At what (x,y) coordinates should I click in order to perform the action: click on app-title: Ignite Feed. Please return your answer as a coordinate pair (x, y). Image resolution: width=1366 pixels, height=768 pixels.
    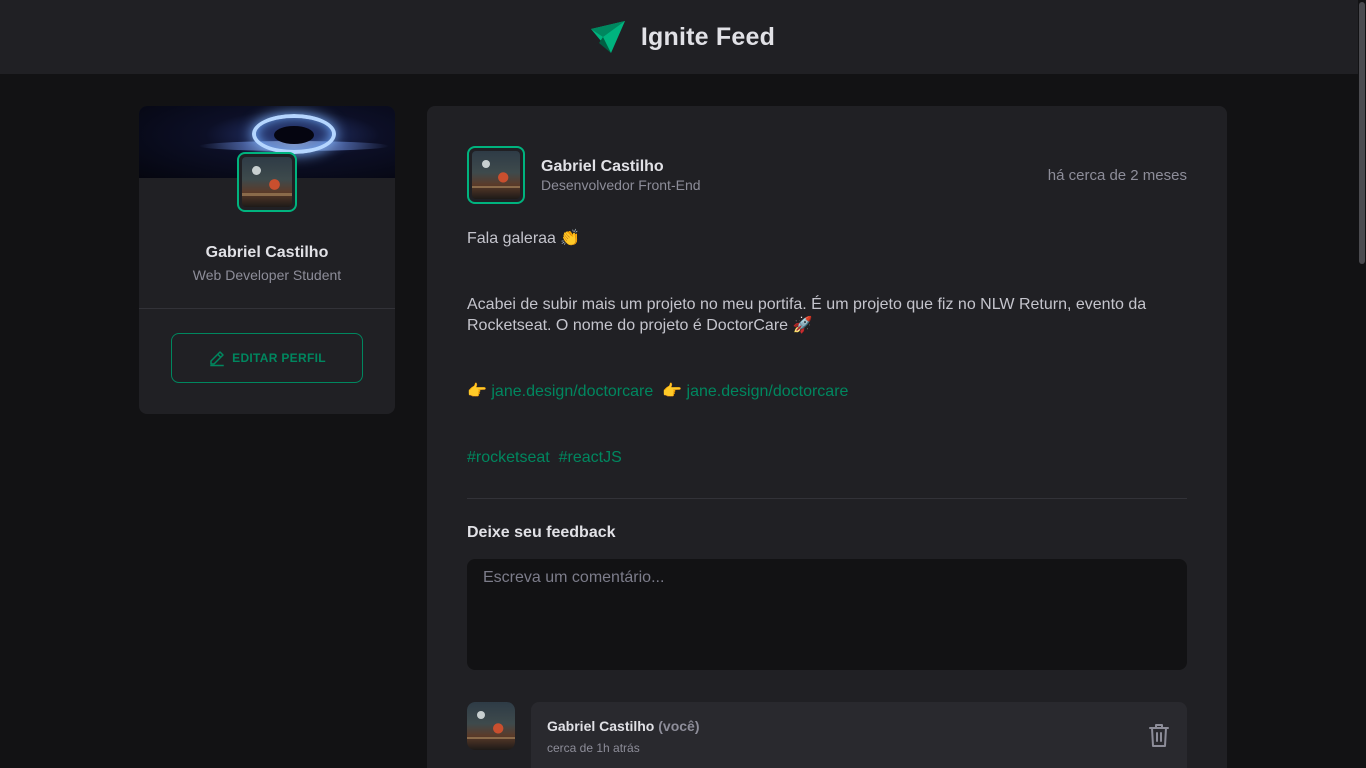
    Looking at the image, I should click on (708, 36).